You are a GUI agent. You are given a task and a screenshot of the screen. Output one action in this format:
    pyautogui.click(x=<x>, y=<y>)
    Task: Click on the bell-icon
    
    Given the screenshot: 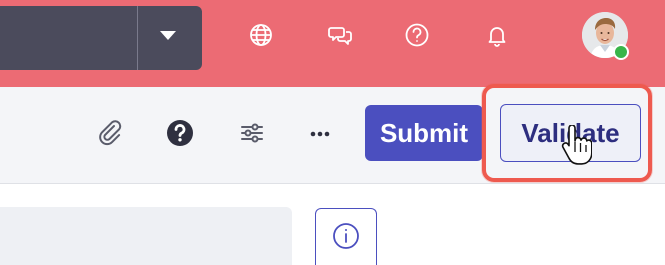 What is the action you would take?
    pyautogui.click(x=497, y=35)
    